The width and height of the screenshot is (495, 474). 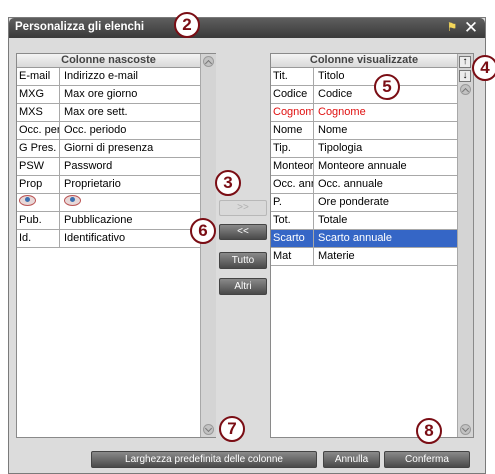 What do you see at coordinates (364, 61) in the screenshot?
I see `shown-columns-header: Colonne visualizzate` at bounding box center [364, 61].